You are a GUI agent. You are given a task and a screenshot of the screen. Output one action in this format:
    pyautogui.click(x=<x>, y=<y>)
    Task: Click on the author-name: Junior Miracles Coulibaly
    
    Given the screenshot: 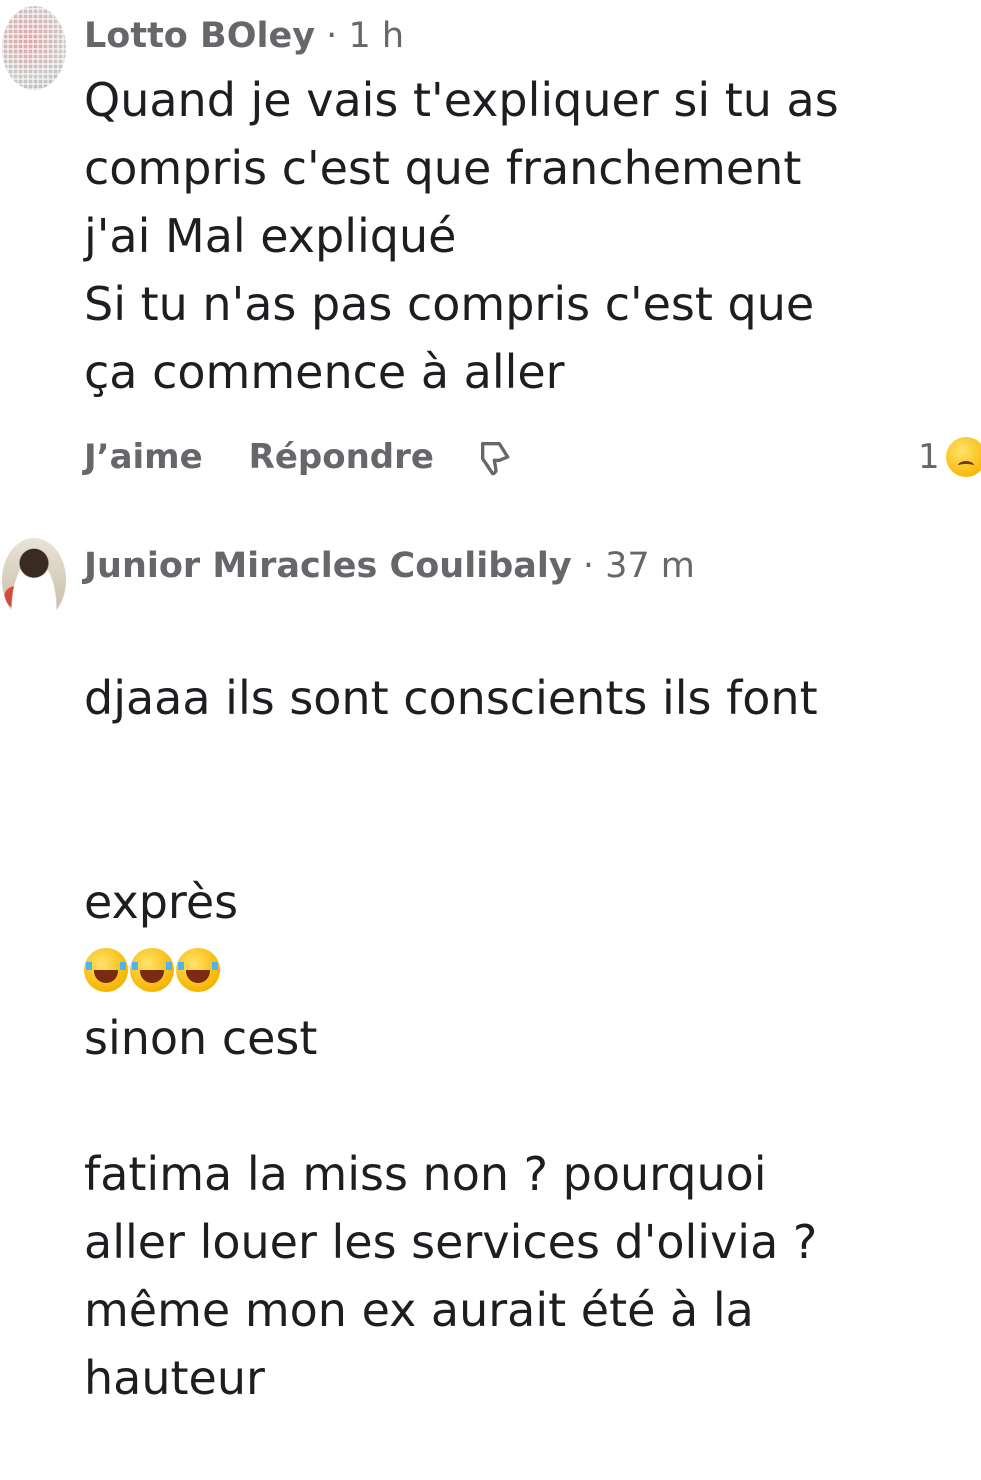 What is the action you would take?
    pyautogui.click(x=328, y=566)
    